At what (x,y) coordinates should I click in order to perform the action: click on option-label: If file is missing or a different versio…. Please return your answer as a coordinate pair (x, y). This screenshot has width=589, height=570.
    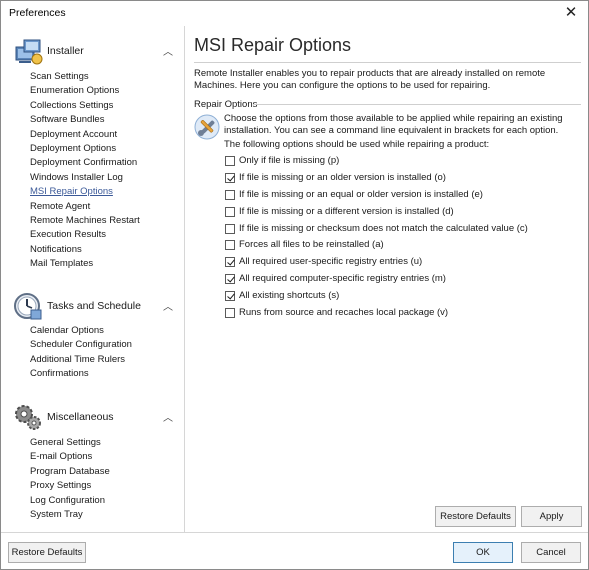
    Looking at the image, I should click on (346, 211).